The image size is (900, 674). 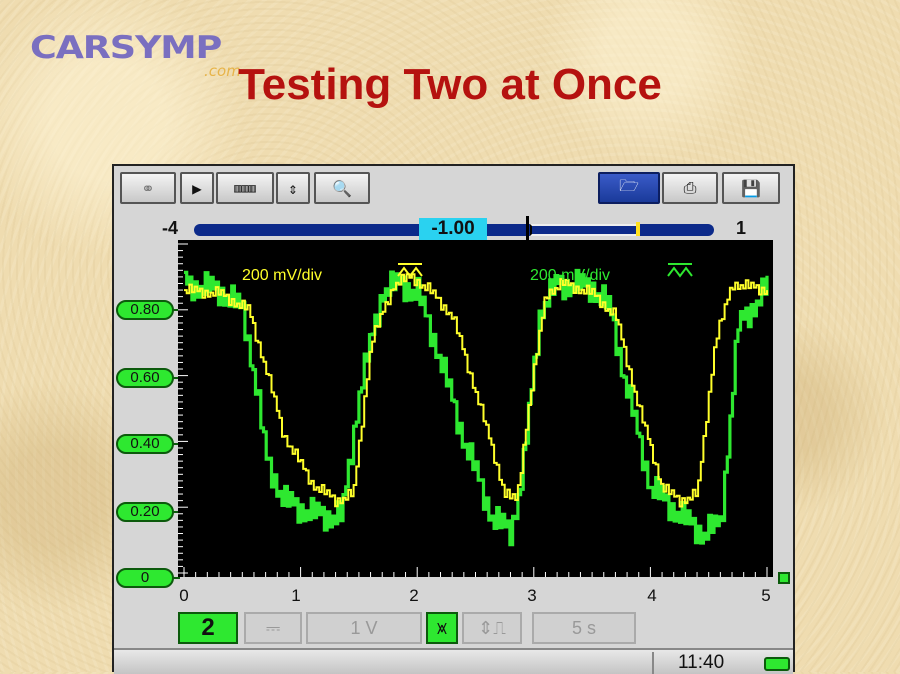 I want to click on printer-icon: ⎙, so click(x=690, y=187).